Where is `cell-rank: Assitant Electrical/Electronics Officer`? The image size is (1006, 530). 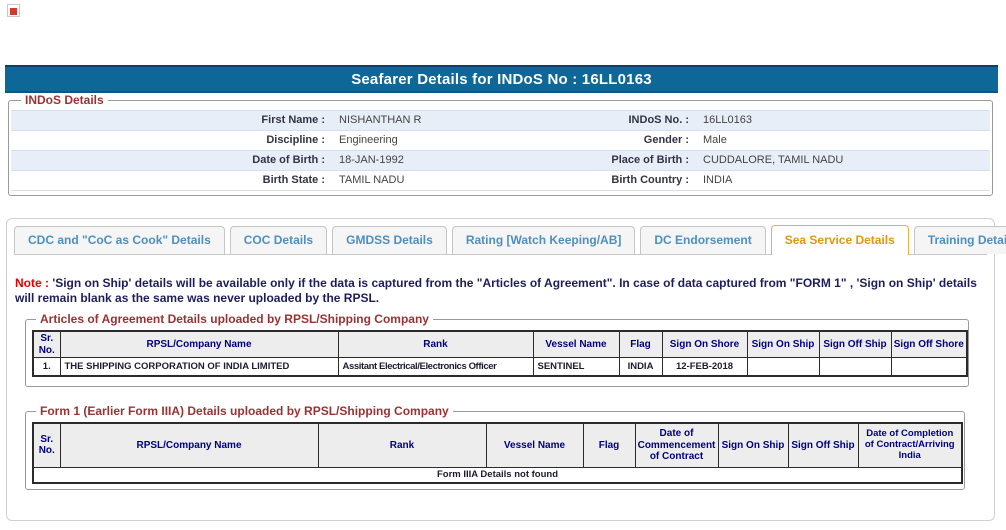 cell-rank: Assitant Electrical/Electronics Officer is located at coordinates (435, 366).